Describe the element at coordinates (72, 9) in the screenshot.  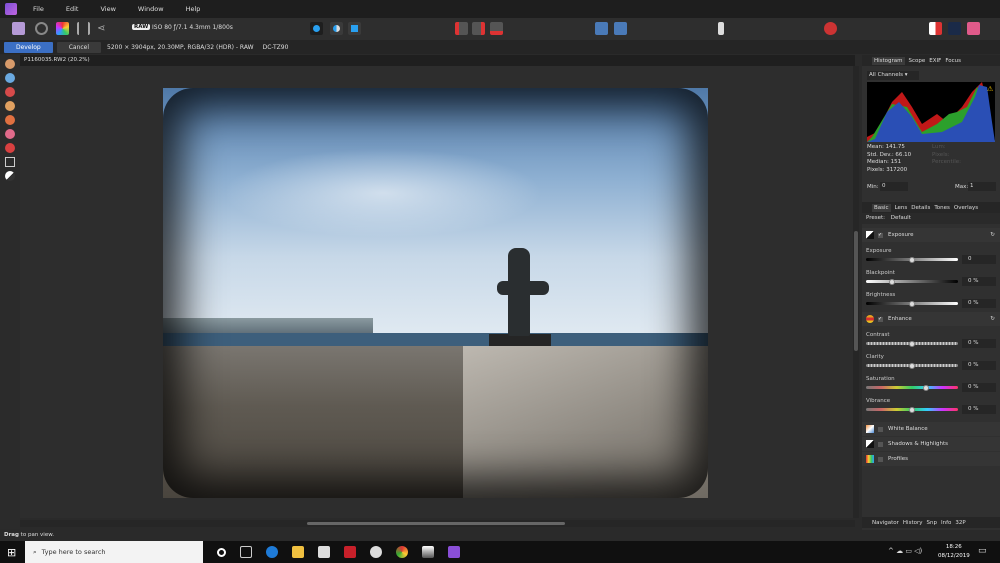
I see `menu-edit: Edit` at that location.